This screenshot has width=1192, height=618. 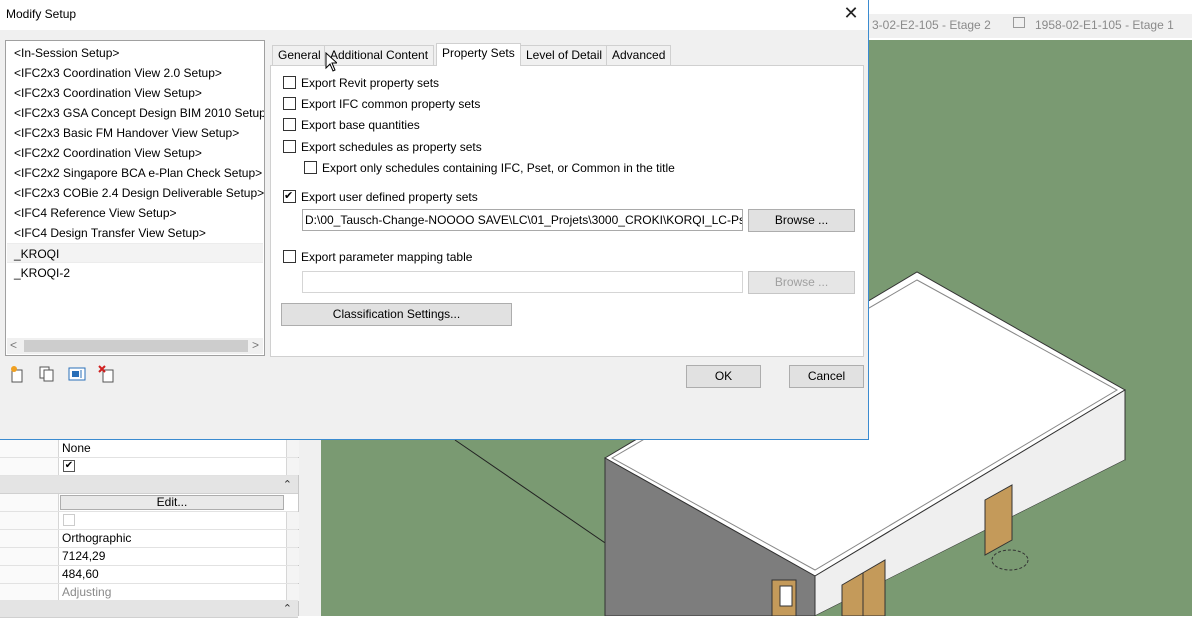 I want to click on delete-setup-icon, so click(x=107, y=374).